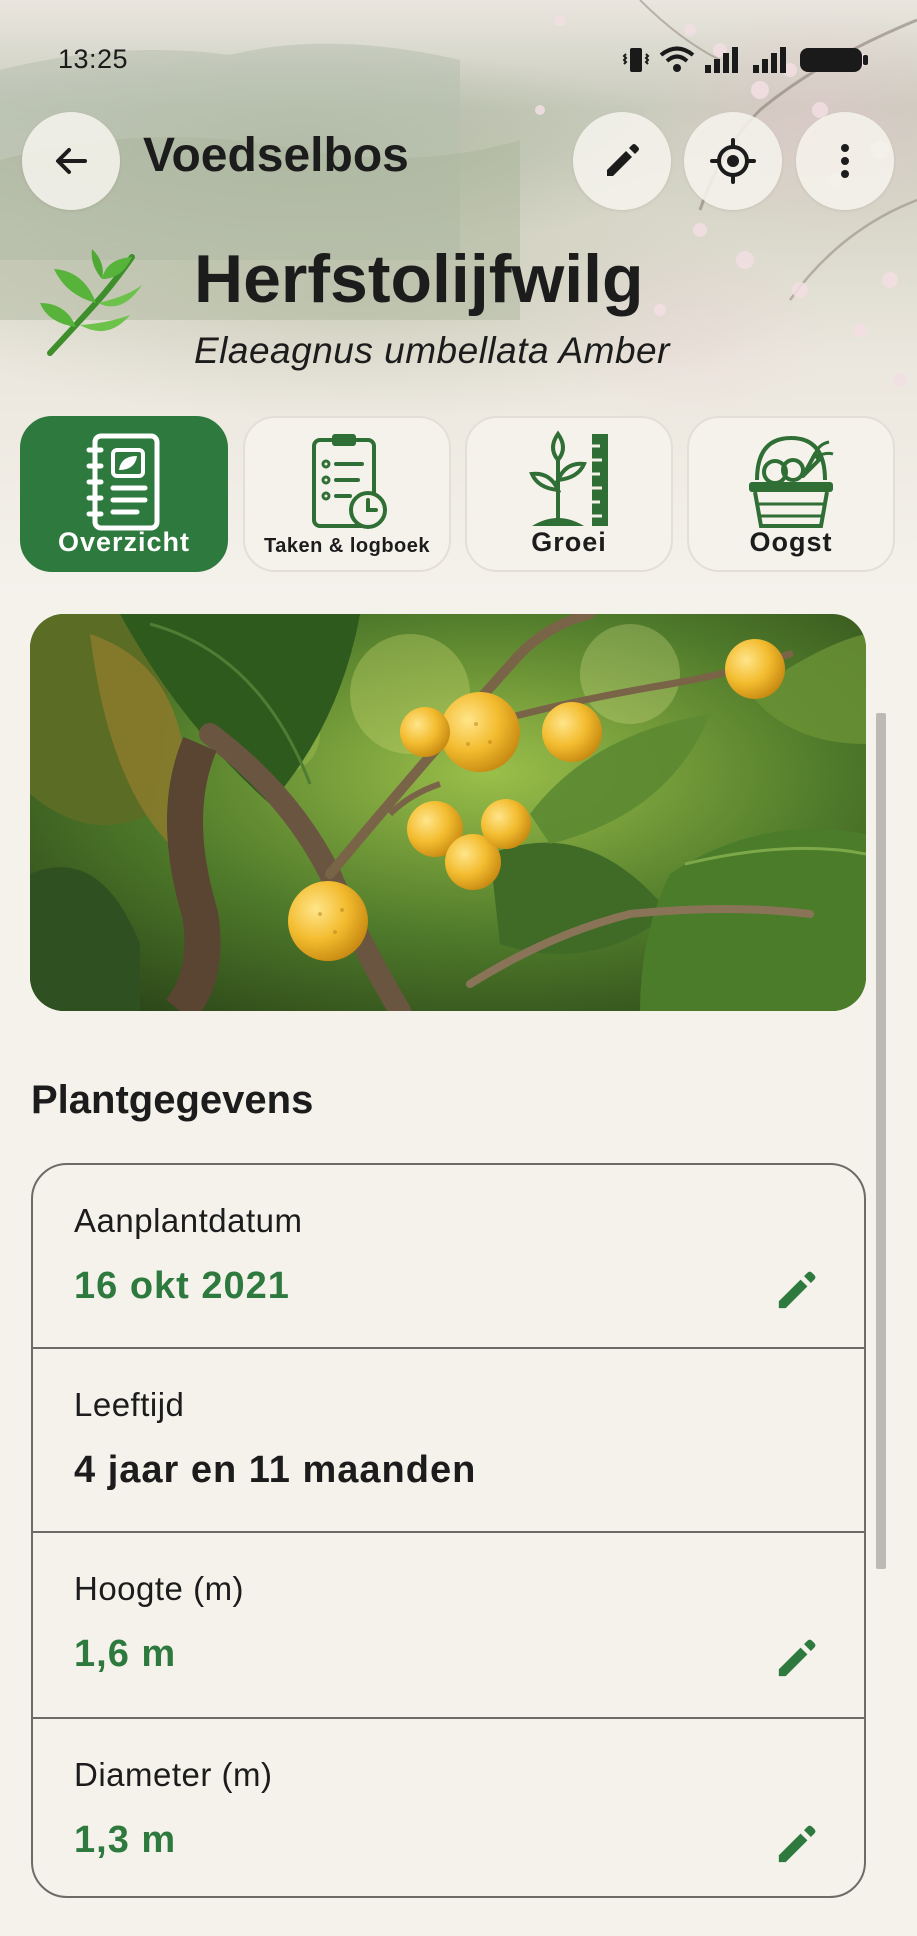 The image size is (917, 1936). What do you see at coordinates (677, 59) in the screenshot?
I see `wifi-icon` at bounding box center [677, 59].